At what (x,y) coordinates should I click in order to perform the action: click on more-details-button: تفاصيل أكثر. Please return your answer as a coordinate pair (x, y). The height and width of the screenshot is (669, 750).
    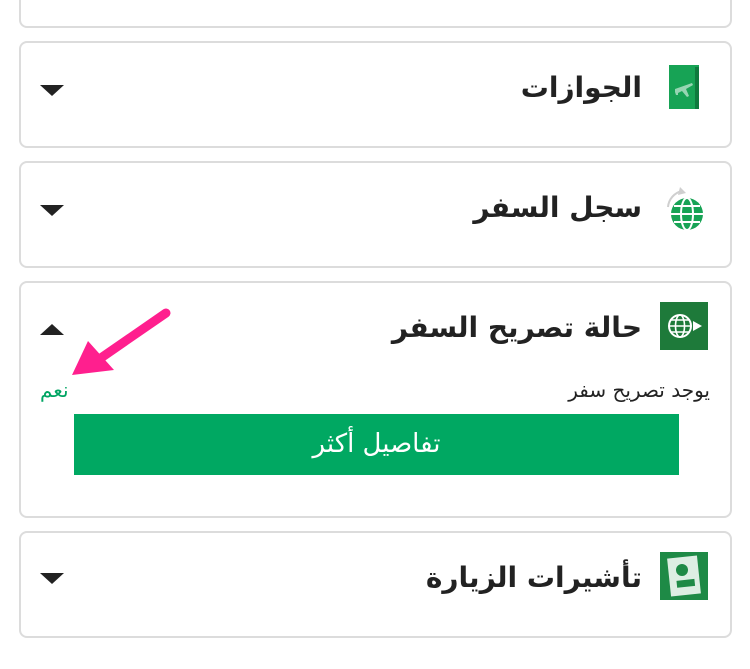
    Looking at the image, I should click on (376, 444).